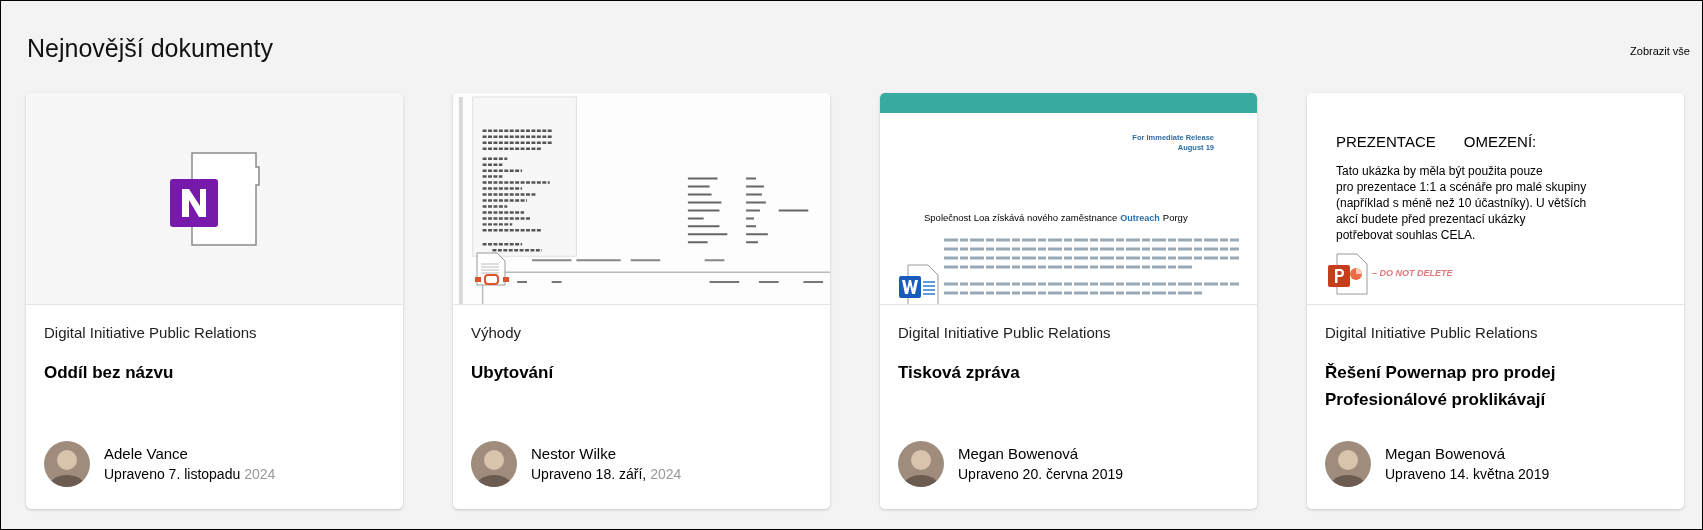 The image size is (1703, 530). I want to click on modified-date: Upraveno 18. září,, so click(589, 474).